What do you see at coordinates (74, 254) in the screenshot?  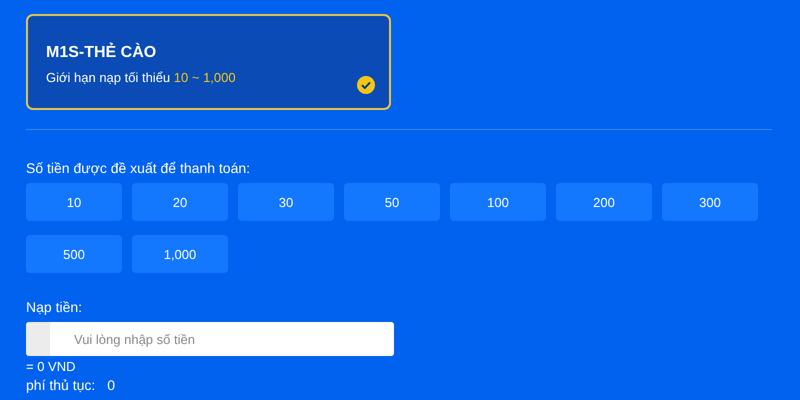 I see `amount-button: 500` at bounding box center [74, 254].